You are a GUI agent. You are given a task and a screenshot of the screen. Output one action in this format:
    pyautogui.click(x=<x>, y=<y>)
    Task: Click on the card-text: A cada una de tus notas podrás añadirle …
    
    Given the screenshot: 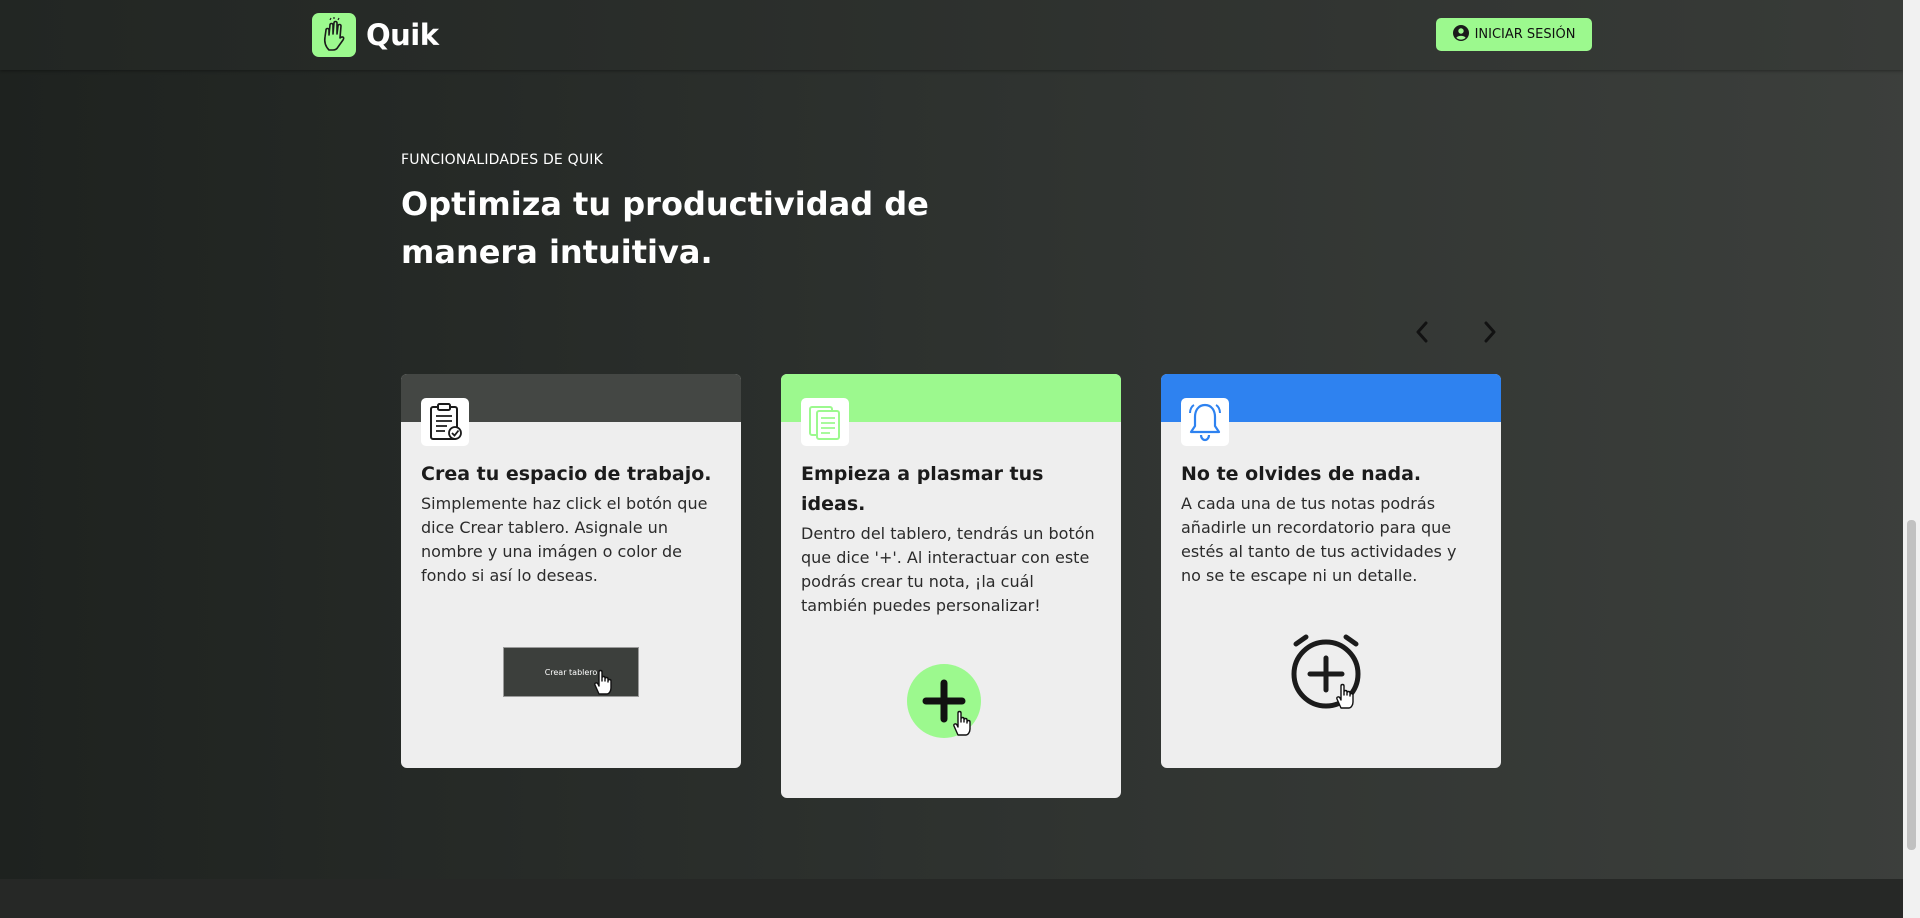 What is the action you would take?
    pyautogui.click(x=1319, y=539)
    